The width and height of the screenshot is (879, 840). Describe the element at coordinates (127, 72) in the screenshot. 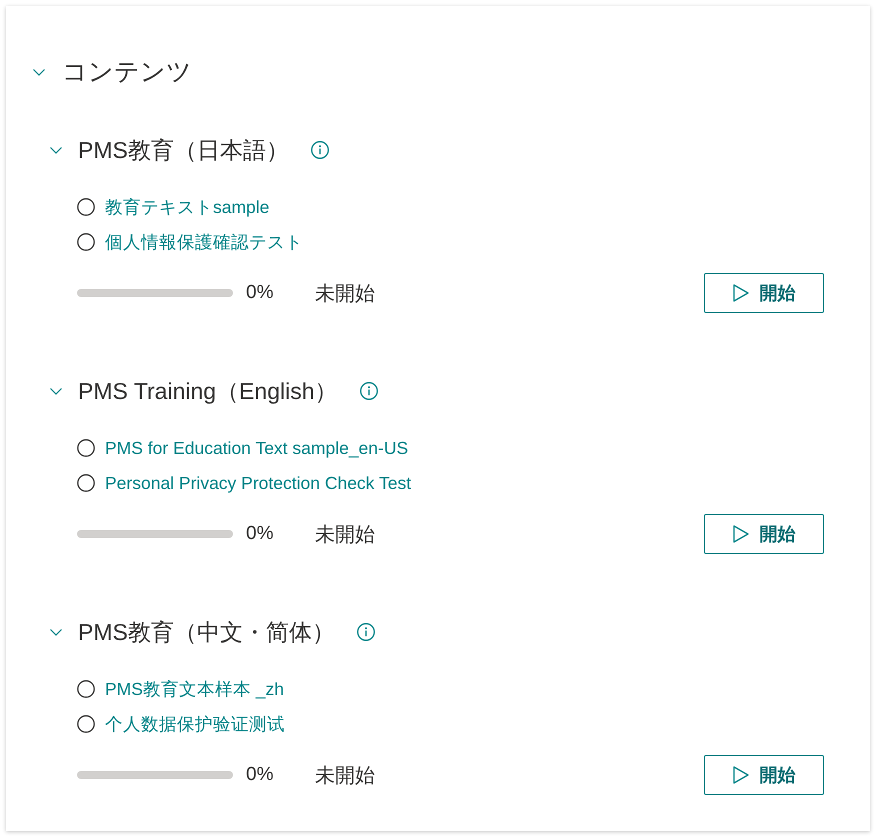

I see `section-title: コンテンツ` at that location.